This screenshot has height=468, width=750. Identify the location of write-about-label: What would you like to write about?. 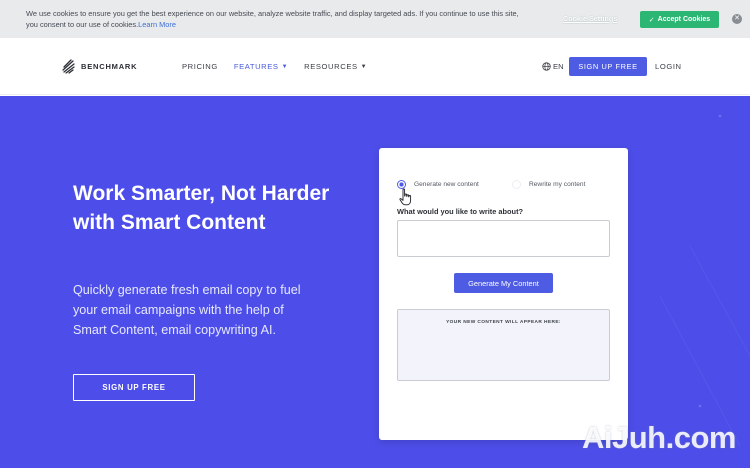
(460, 211).